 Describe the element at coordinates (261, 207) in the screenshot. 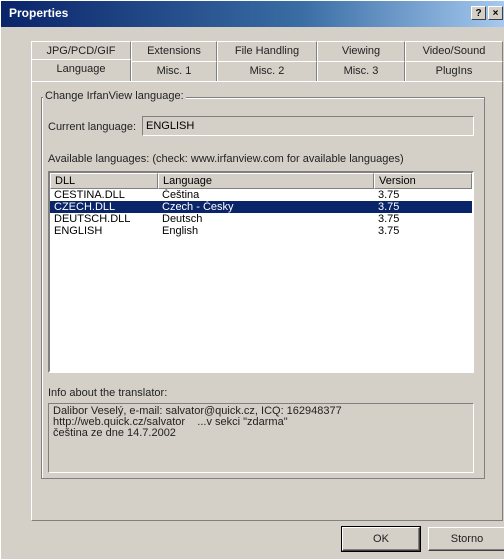

I see `list-item-selected: CZECH.DLL Czech - Česky 3.75` at that location.